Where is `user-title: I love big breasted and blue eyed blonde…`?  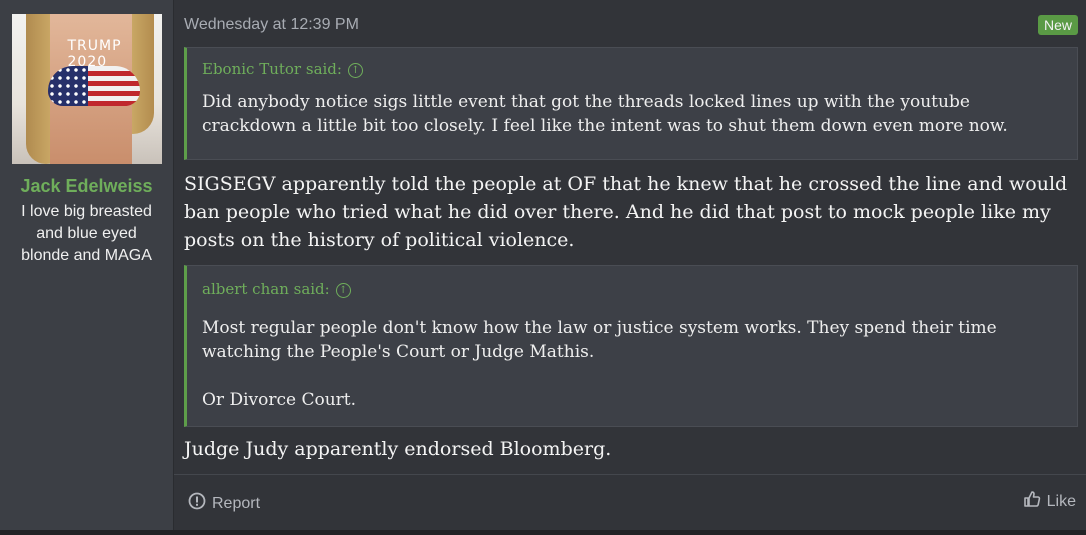
user-title: I love big breasted and blue eyed blonde… is located at coordinates (86, 233).